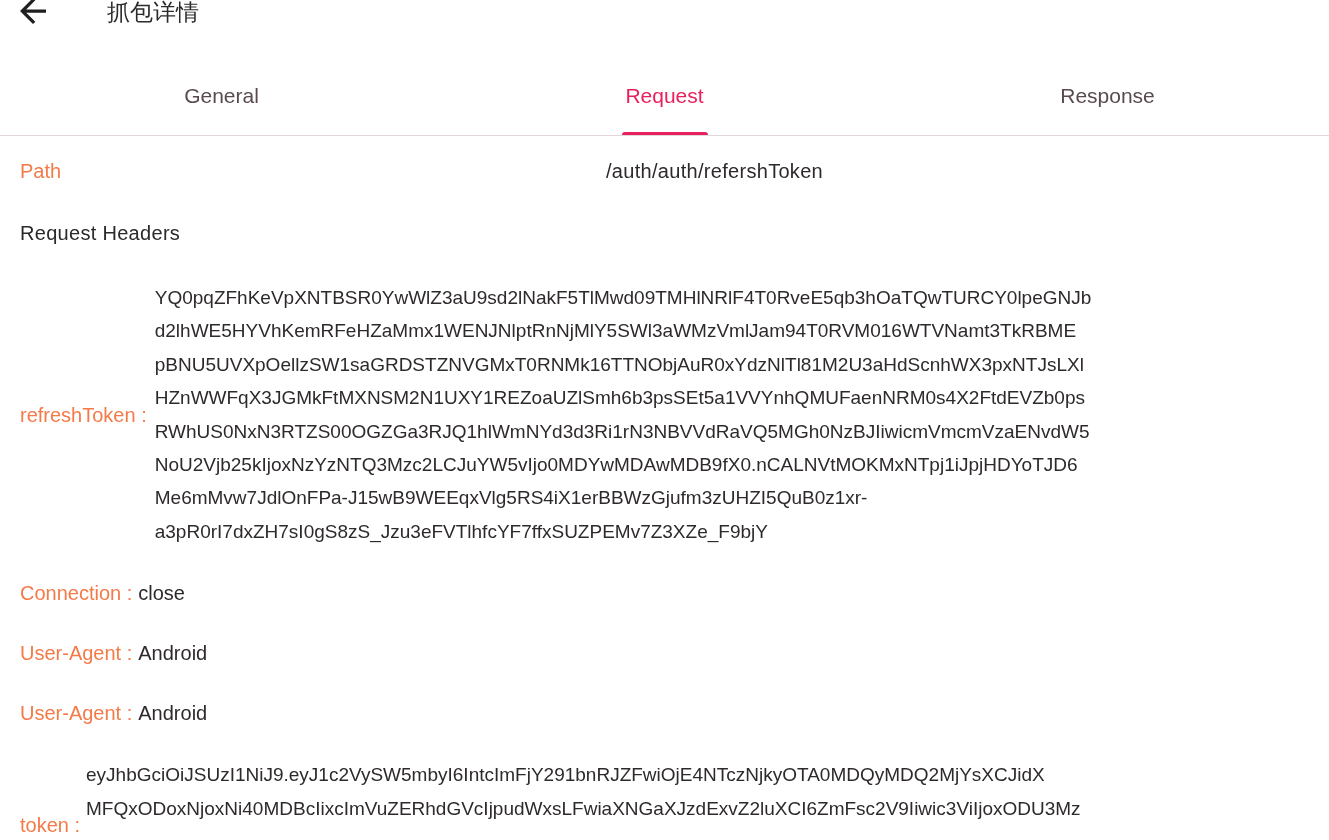 The image size is (1329, 840). I want to click on tab: General, so click(221, 96).